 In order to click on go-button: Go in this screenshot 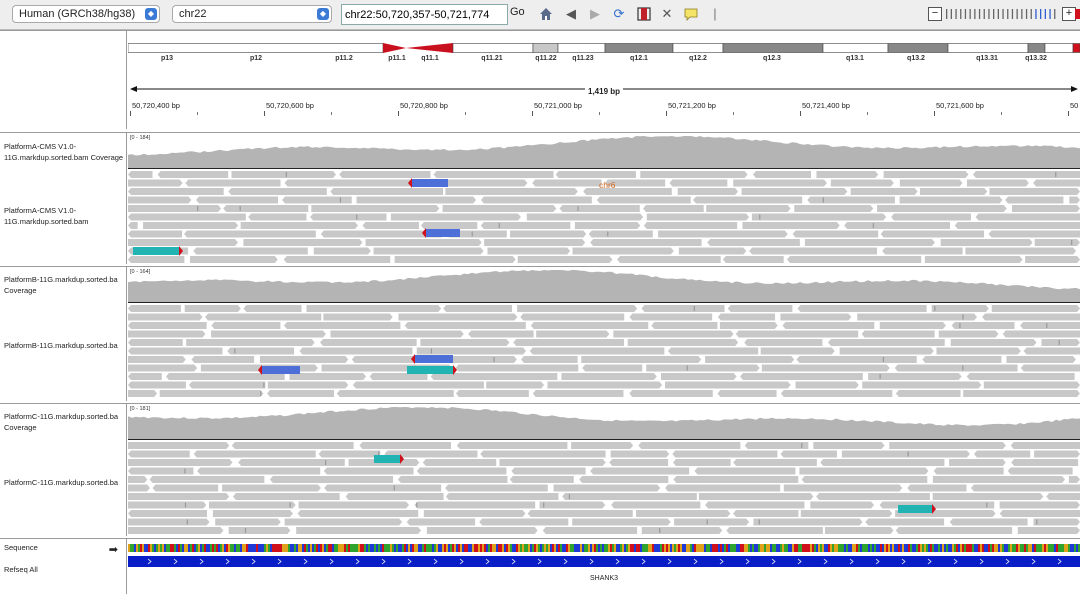, I will do `click(517, 12)`.